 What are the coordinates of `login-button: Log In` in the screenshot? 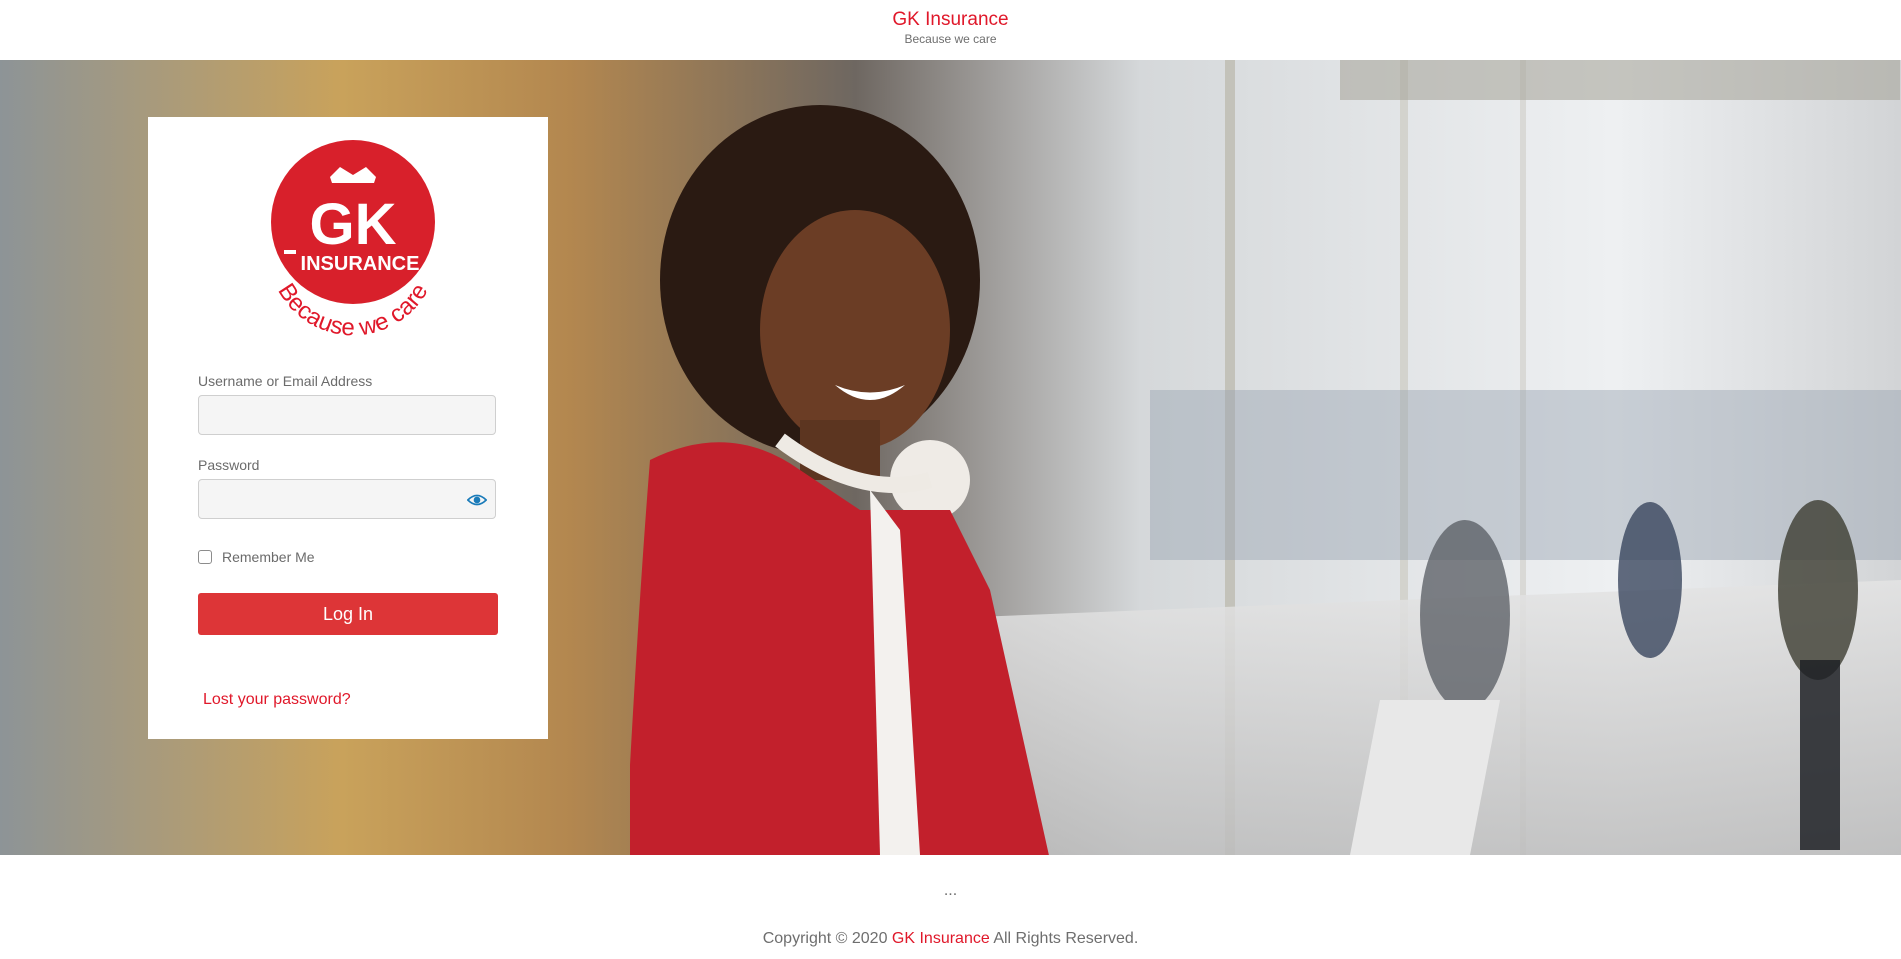 It's located at (348, 614).